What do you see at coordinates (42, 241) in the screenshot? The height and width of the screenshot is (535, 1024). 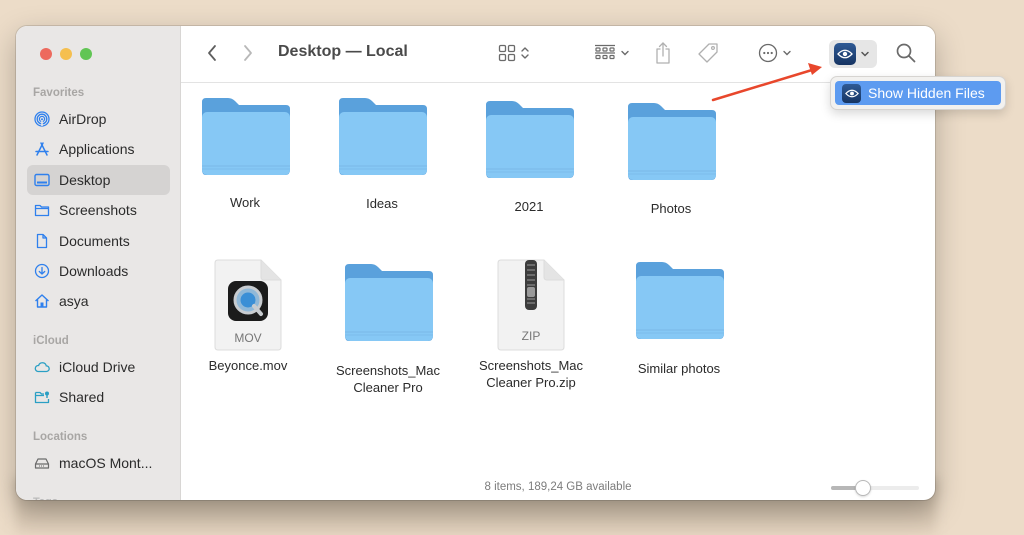 I see `document-icon` at bounding box center [42, 241].